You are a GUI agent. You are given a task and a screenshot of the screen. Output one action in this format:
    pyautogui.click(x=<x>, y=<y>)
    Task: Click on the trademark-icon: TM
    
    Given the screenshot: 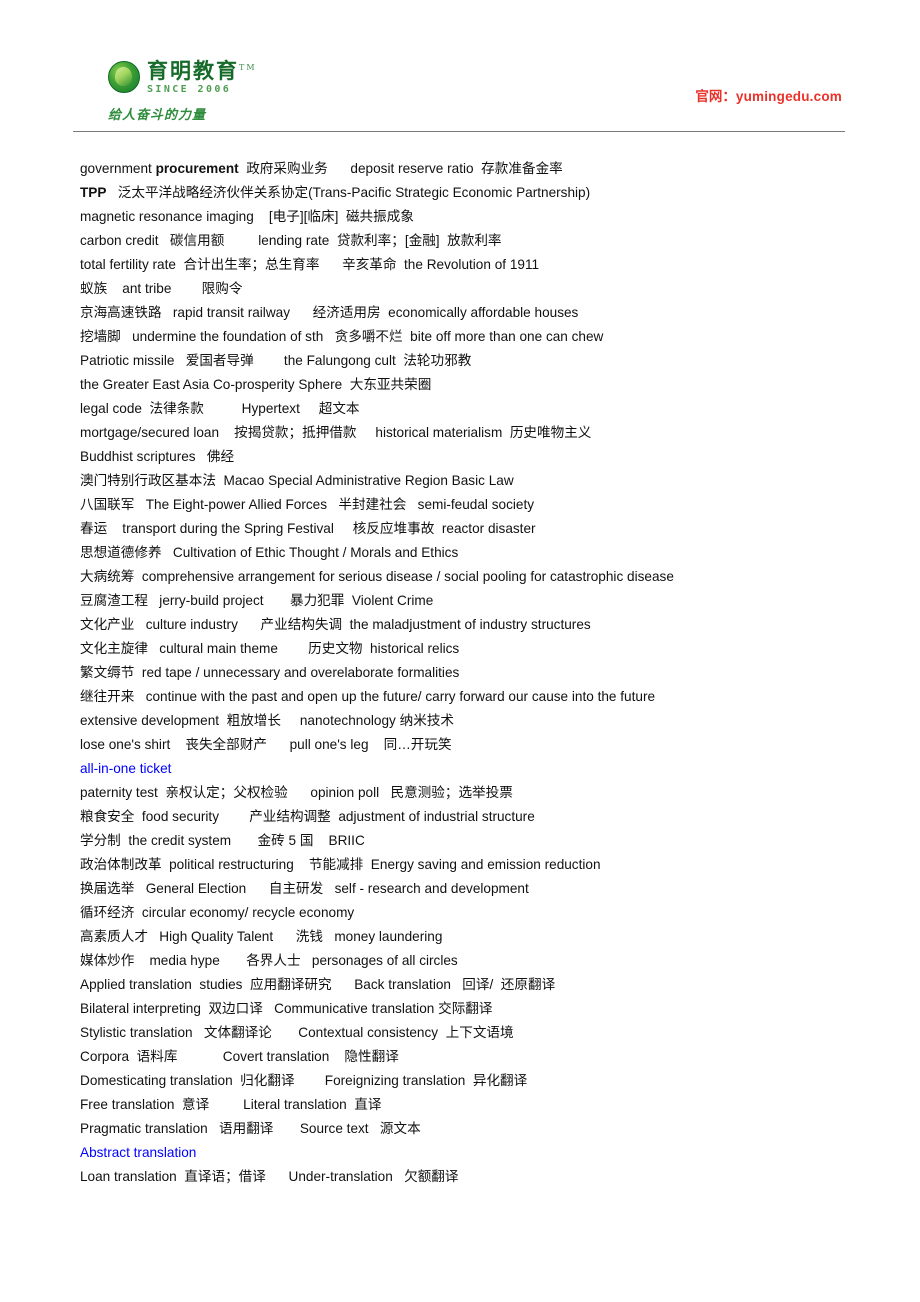 What is the action you would take?
    pyautogui.click(x=248, y=67)
    